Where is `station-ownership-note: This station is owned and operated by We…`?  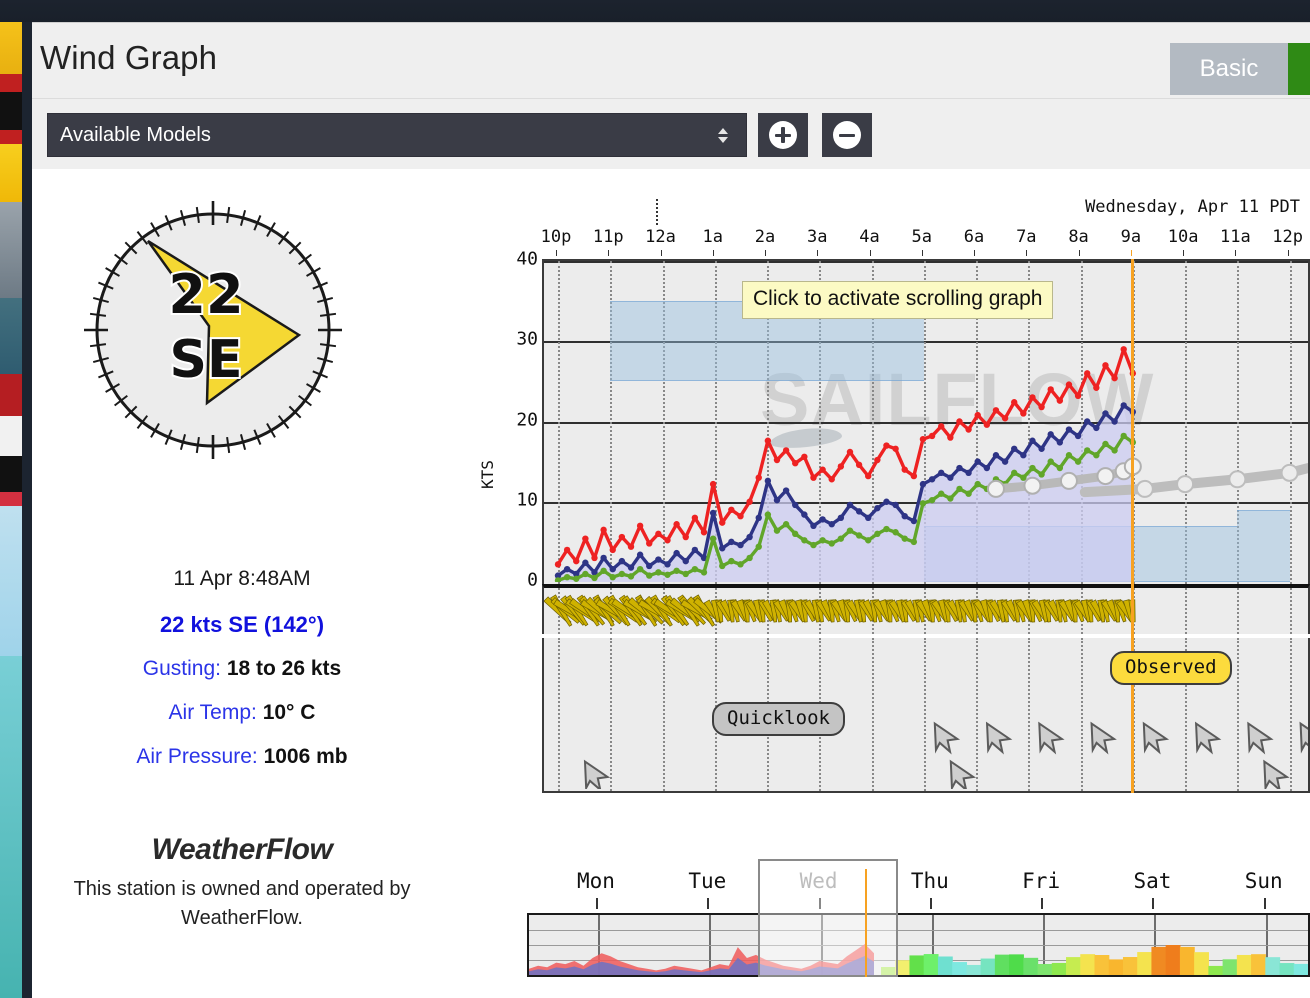 station-ownership-note: This station is owned and operated by We… is located at coordinates (242, 903).